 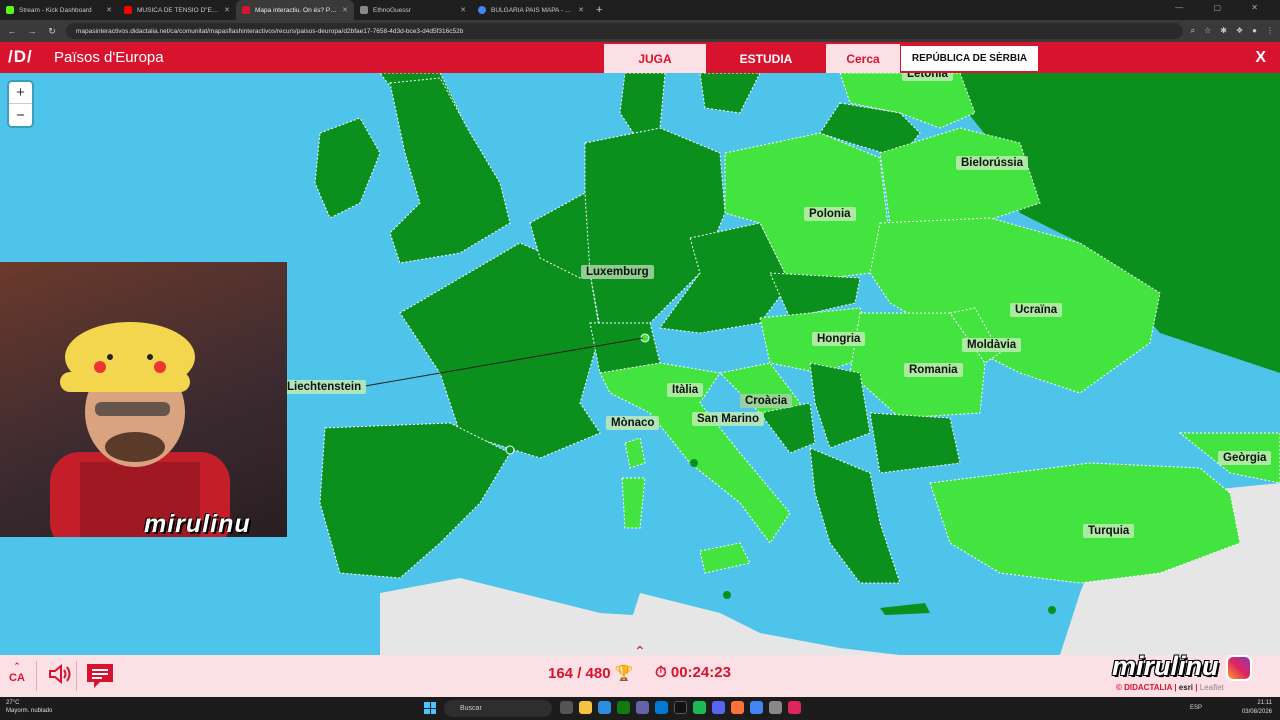 I want to click on zoom-icon: ⌕, so click(x=1193, y=31).